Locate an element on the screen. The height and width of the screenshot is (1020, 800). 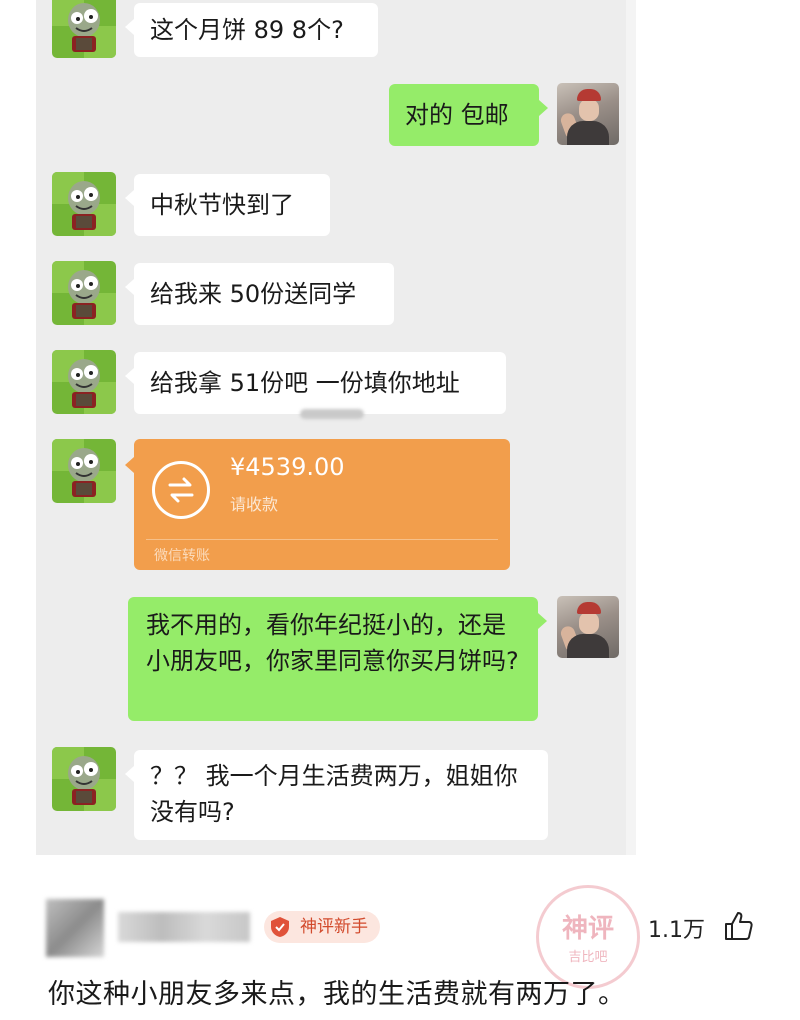
message-bubble-left: 给我拿 51份吧 一份填你地址 is located at coordinates (315, 383).